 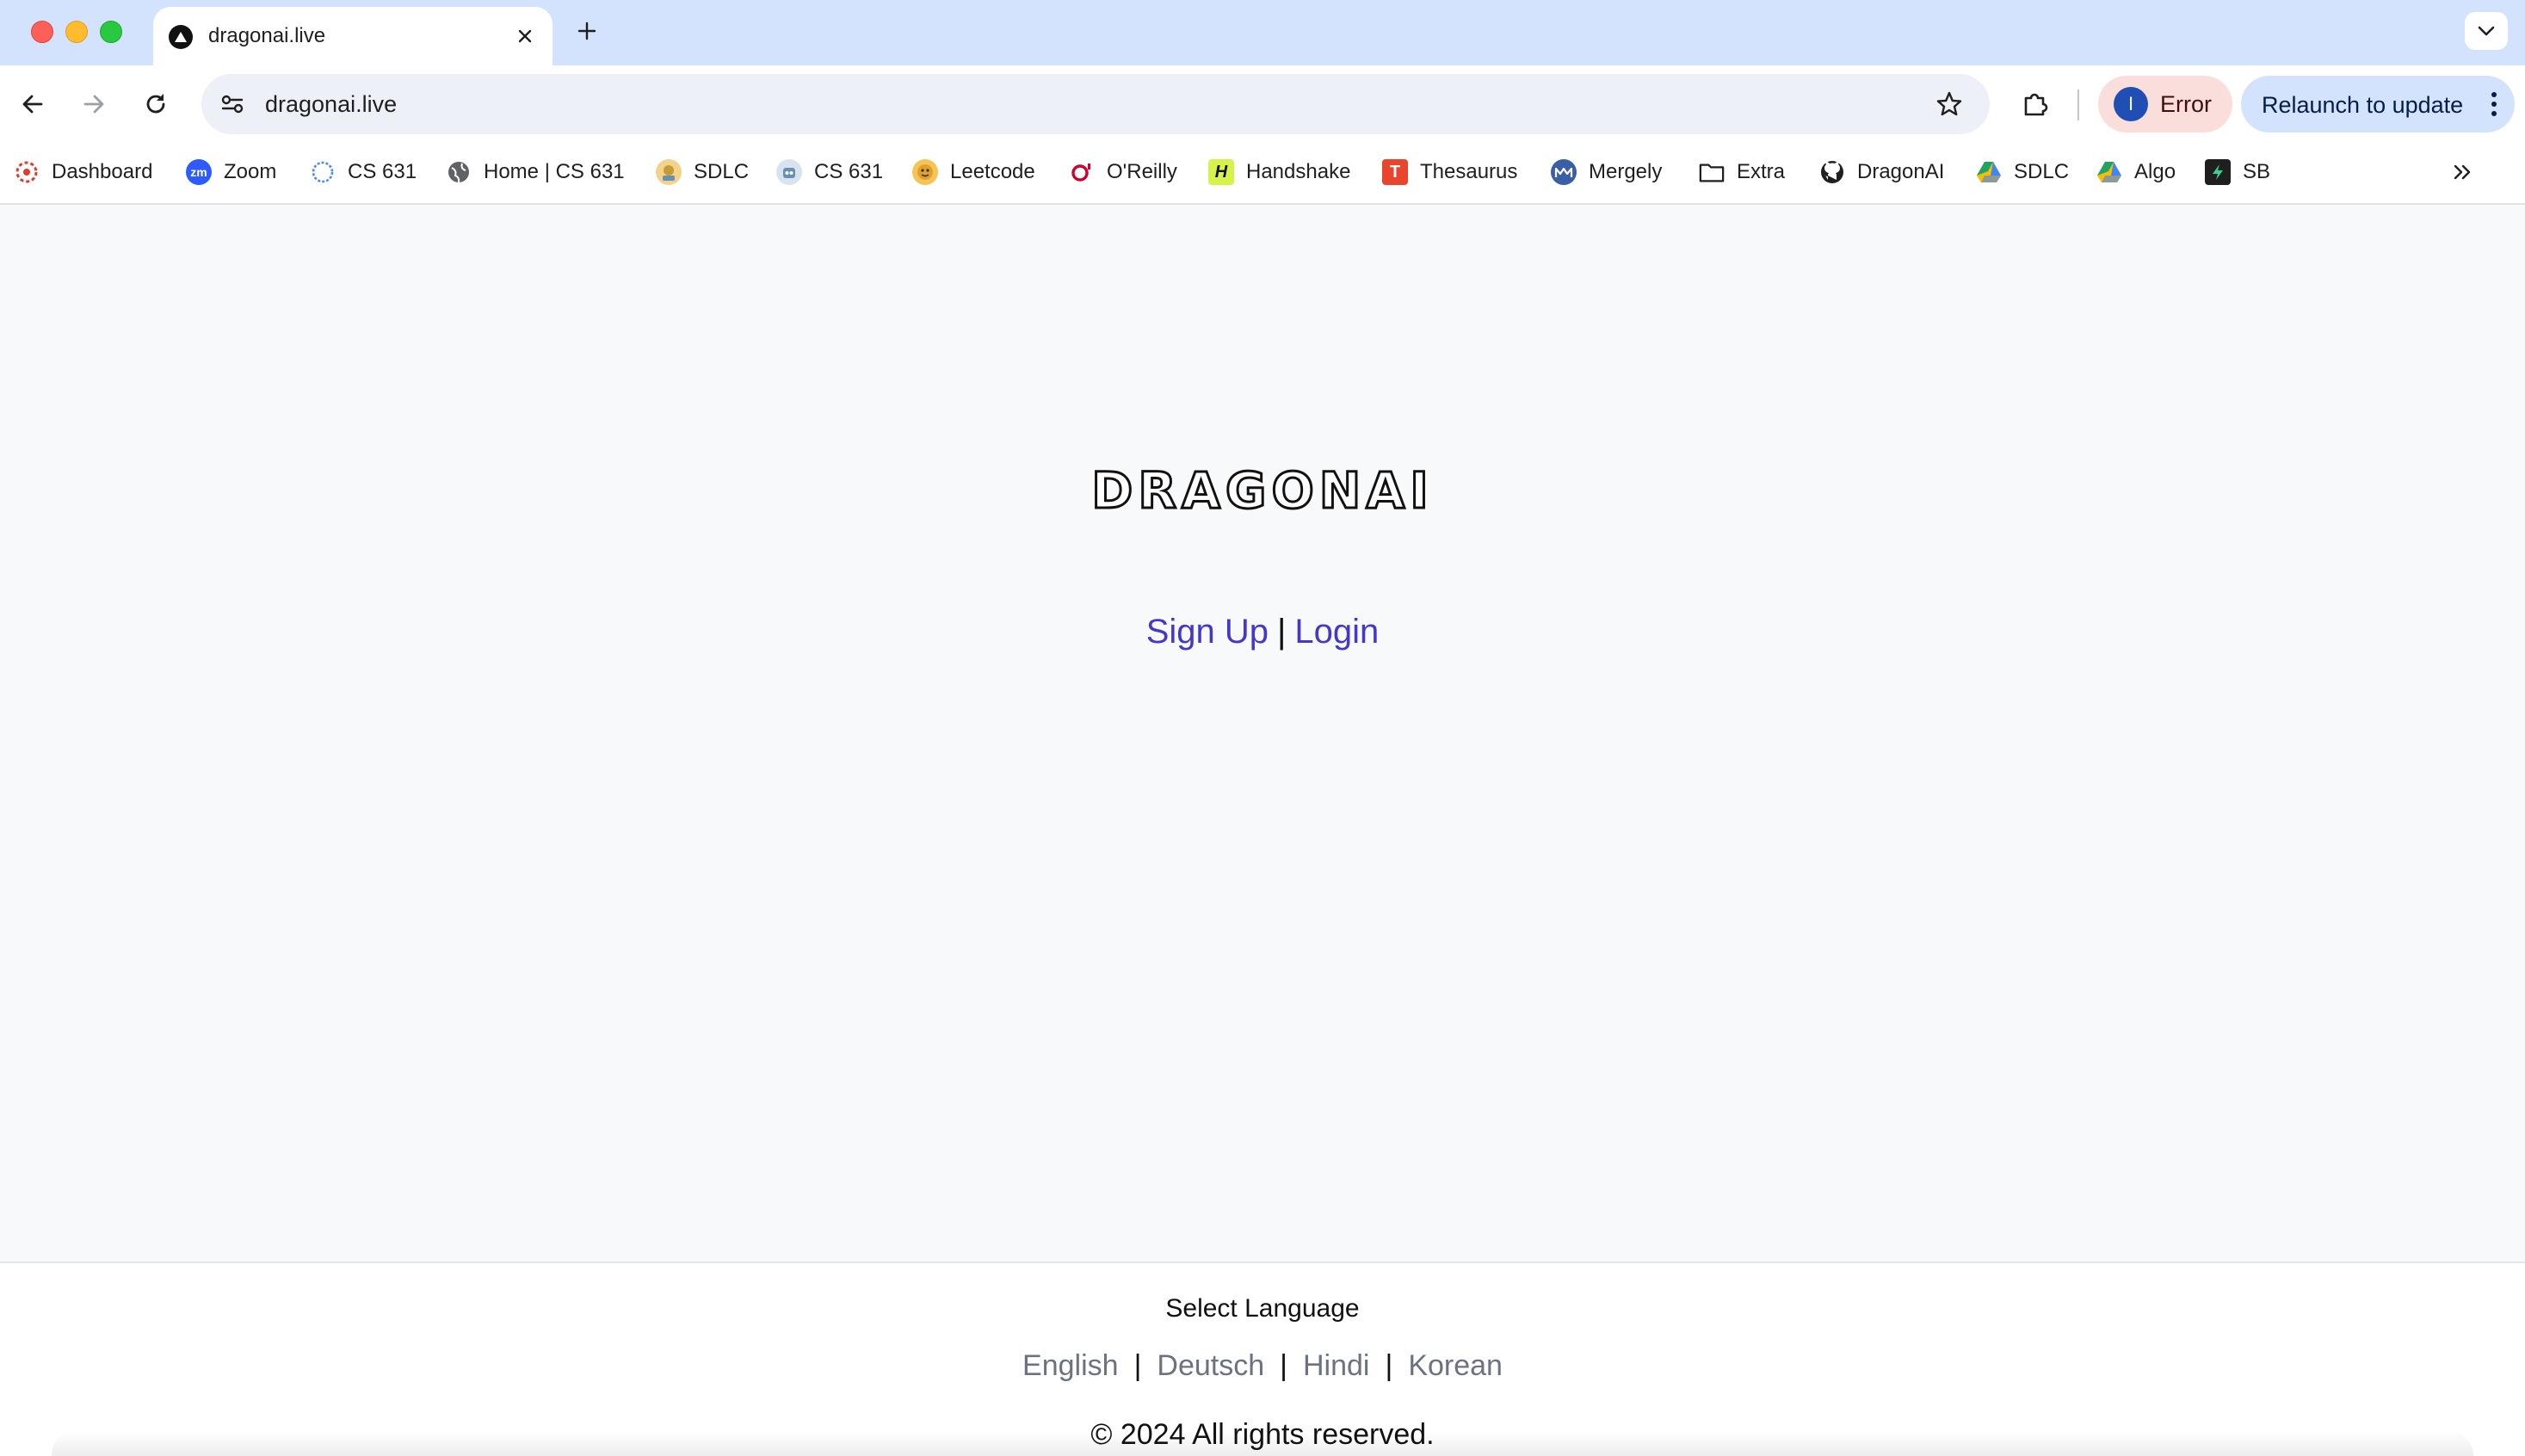 What do you see at coordinates (1142, 171) in the screenshot?
I see `bookmark-label: O'Reilly` at bounding box center [1142, 171].